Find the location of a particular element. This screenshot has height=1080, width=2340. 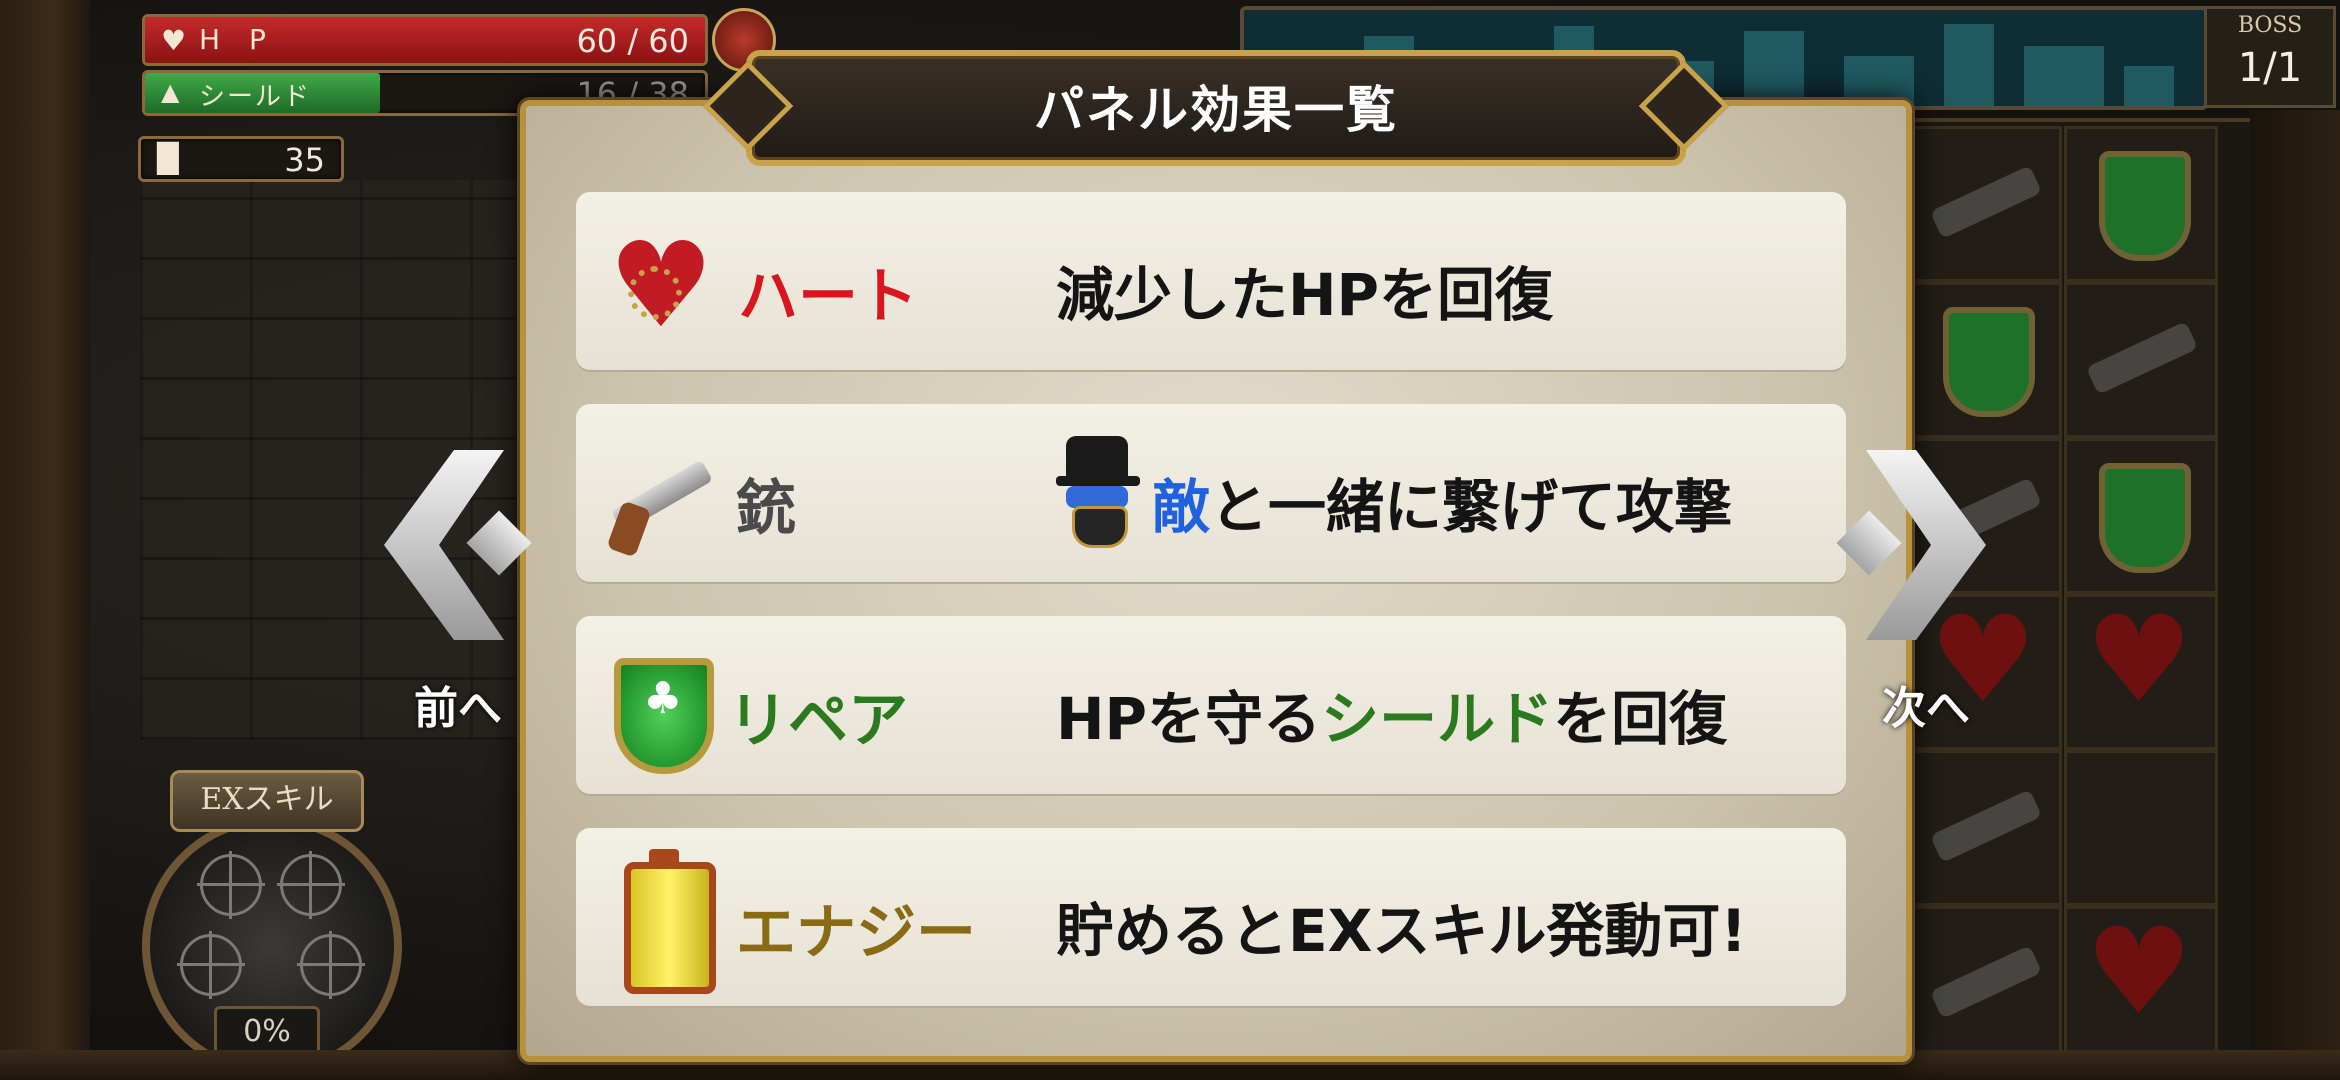

effect-row-repair: リペア HPを守るシールドを回復 is located at coordinates (1211, 705).